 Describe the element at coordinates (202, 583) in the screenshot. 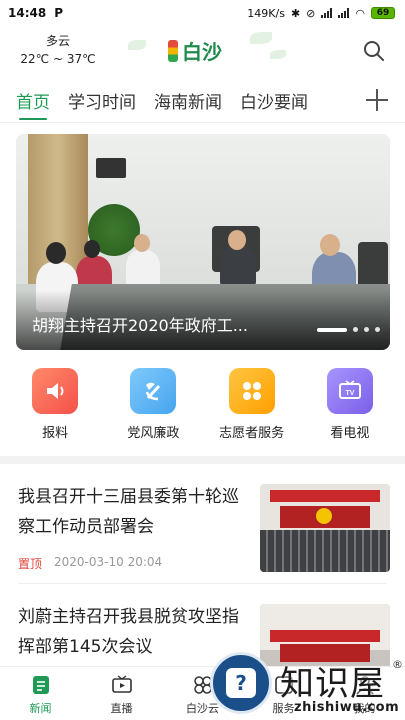

I see `news-divider` at that location.